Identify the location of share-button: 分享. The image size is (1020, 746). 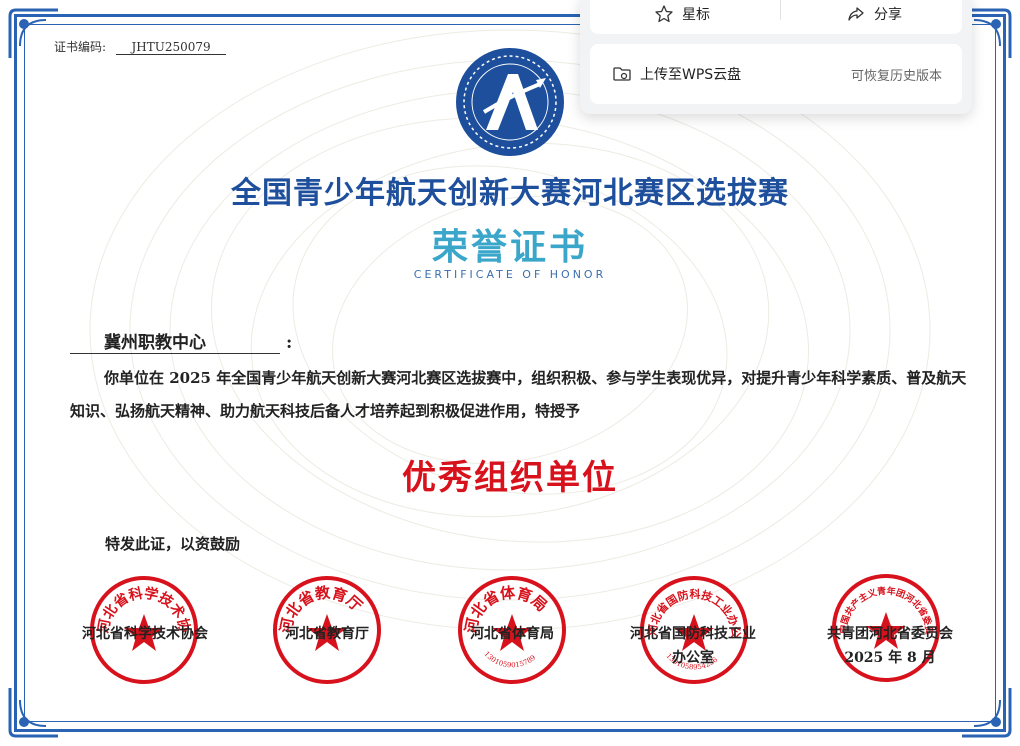
(874, 14).